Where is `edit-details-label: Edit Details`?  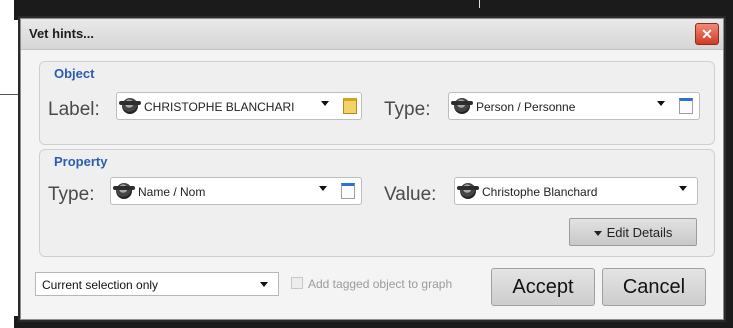
edit-details-label: Edit Details is located at coordinates (639, 232).